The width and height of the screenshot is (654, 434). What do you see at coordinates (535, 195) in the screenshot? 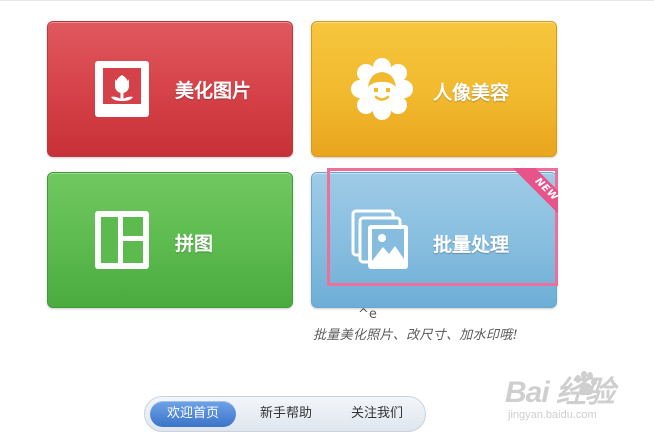
I see `new-badge-label: NEW` at bounding box center [535, 195].